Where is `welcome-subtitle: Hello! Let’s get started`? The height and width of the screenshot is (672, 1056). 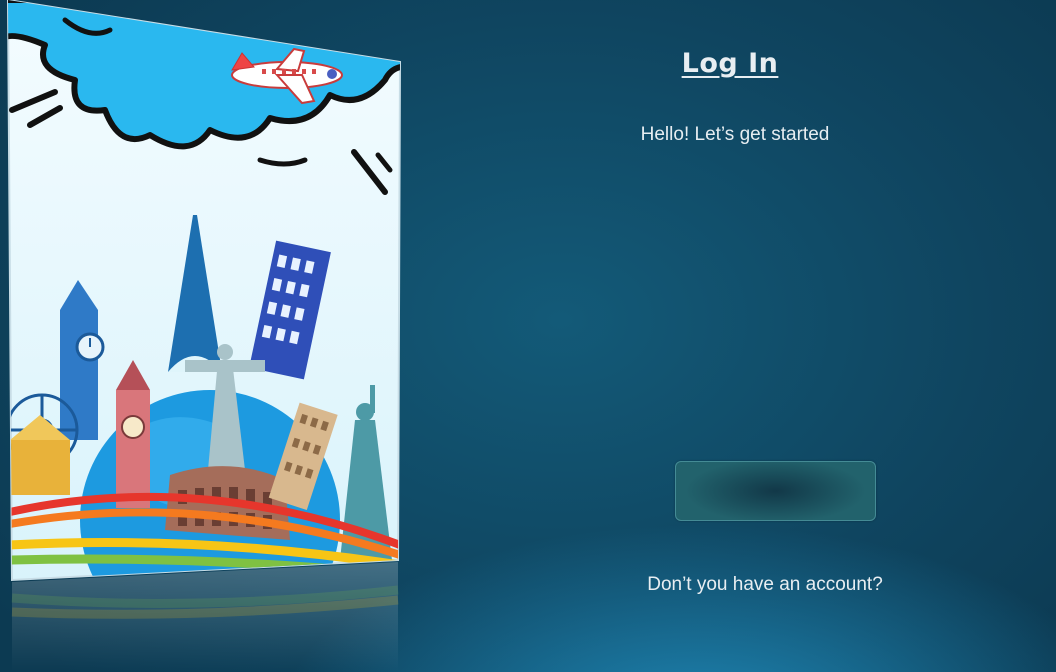
welcome-subtitle: Hello! Let’s get started is located at coordinates (735, 134).